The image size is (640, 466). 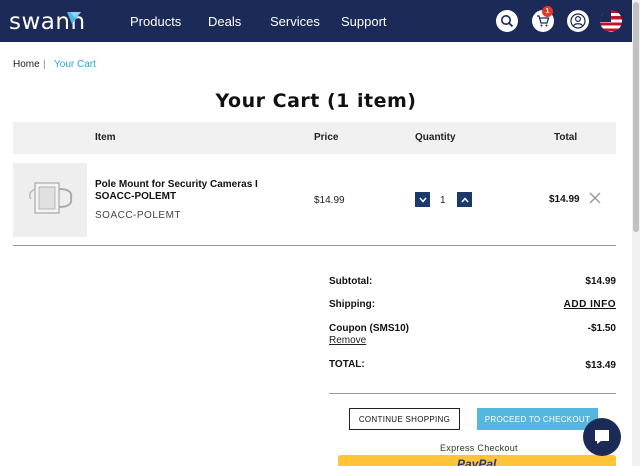 I want to click on chevron-up-icon, so click(x=464, y=199).